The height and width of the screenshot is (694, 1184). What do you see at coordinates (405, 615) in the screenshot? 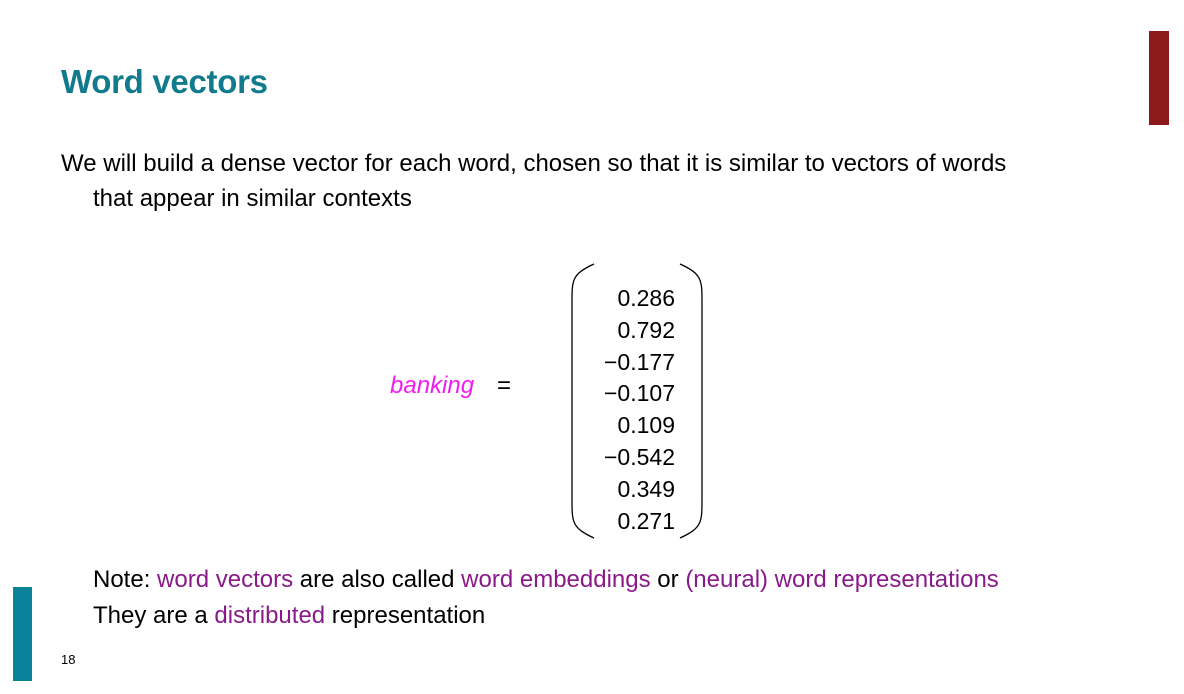
I see `note-line2-suffix: representation` at bounding box center [405, 615].